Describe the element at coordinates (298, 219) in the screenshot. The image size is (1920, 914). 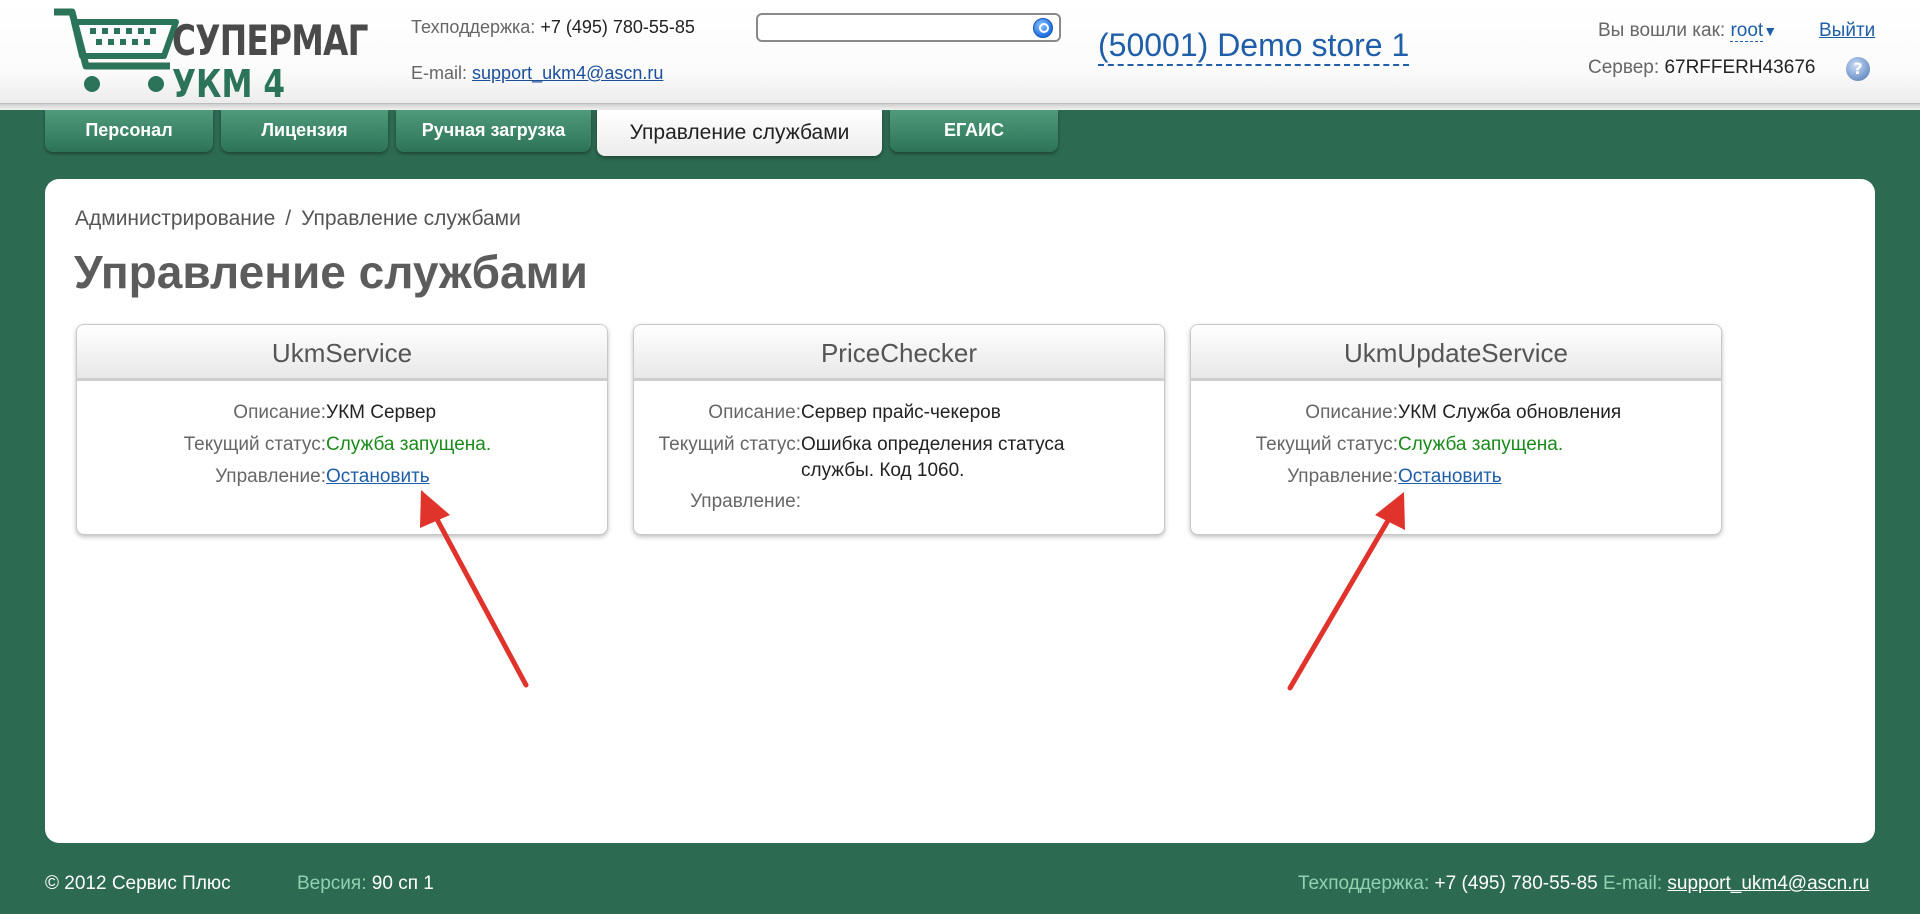
I see `breadcrumb: Администрирование / Управление службами` at that location.